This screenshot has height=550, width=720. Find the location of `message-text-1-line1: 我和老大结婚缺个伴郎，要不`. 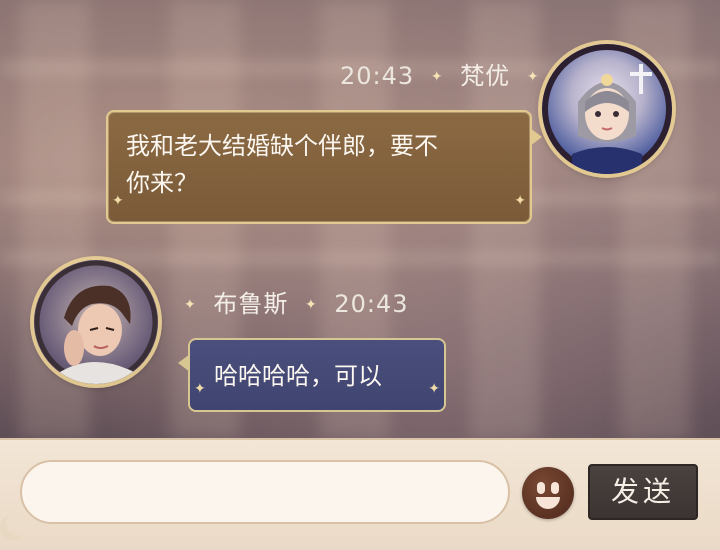

message-text-1-line1: 我和老大结婚缺个伴郎，要不 is located at coordinates (282, 146).